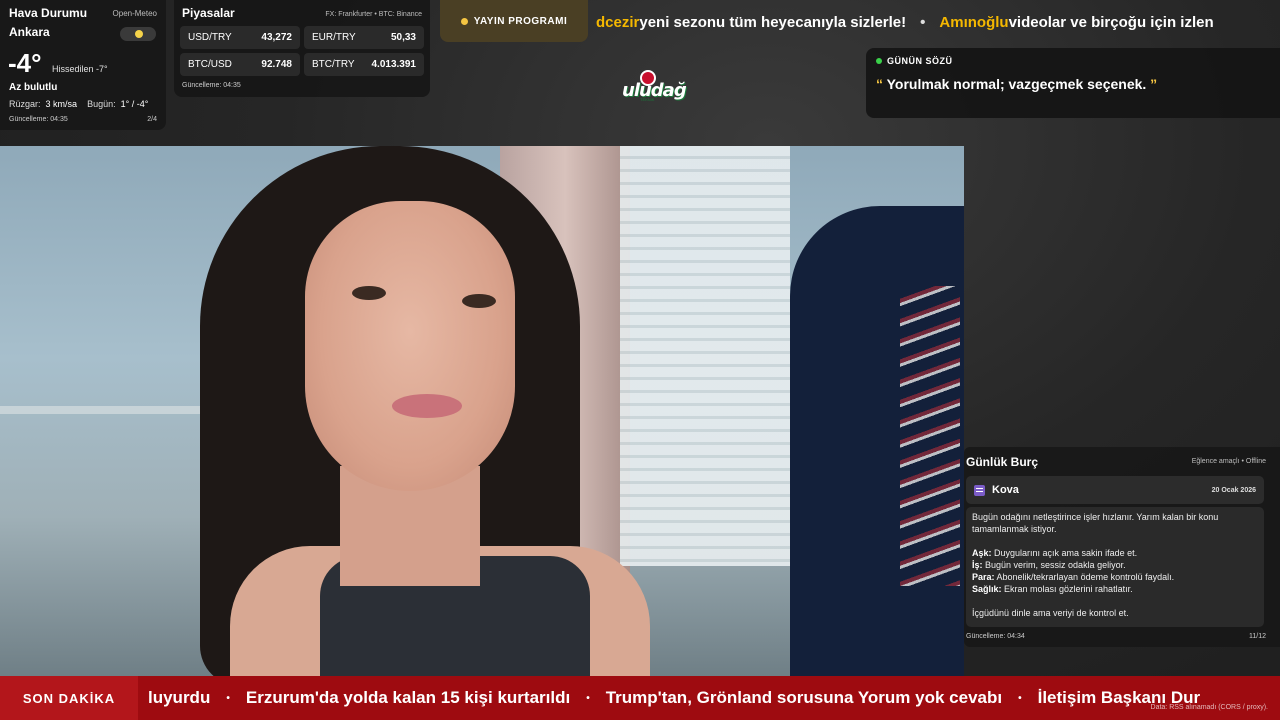 This screenshot has height=720, width=1280. Describe the element at coordinates (333, 64) in the screenshot. I see `market-pair: BTC/TRY` at that location.